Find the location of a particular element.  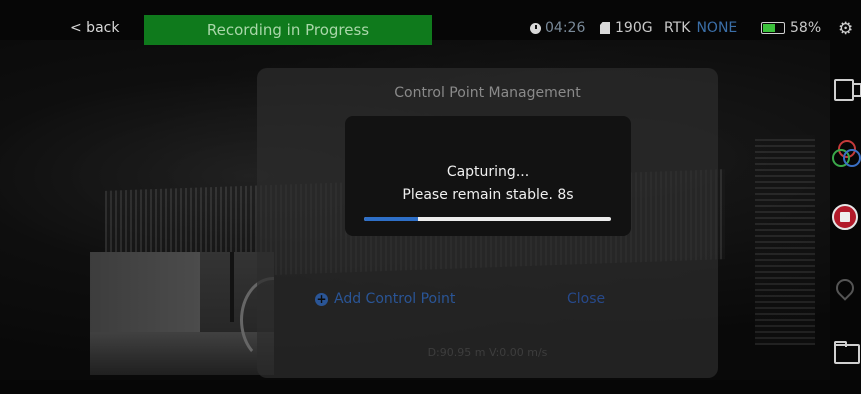

battery-icon is located at coordinates (773, 28).